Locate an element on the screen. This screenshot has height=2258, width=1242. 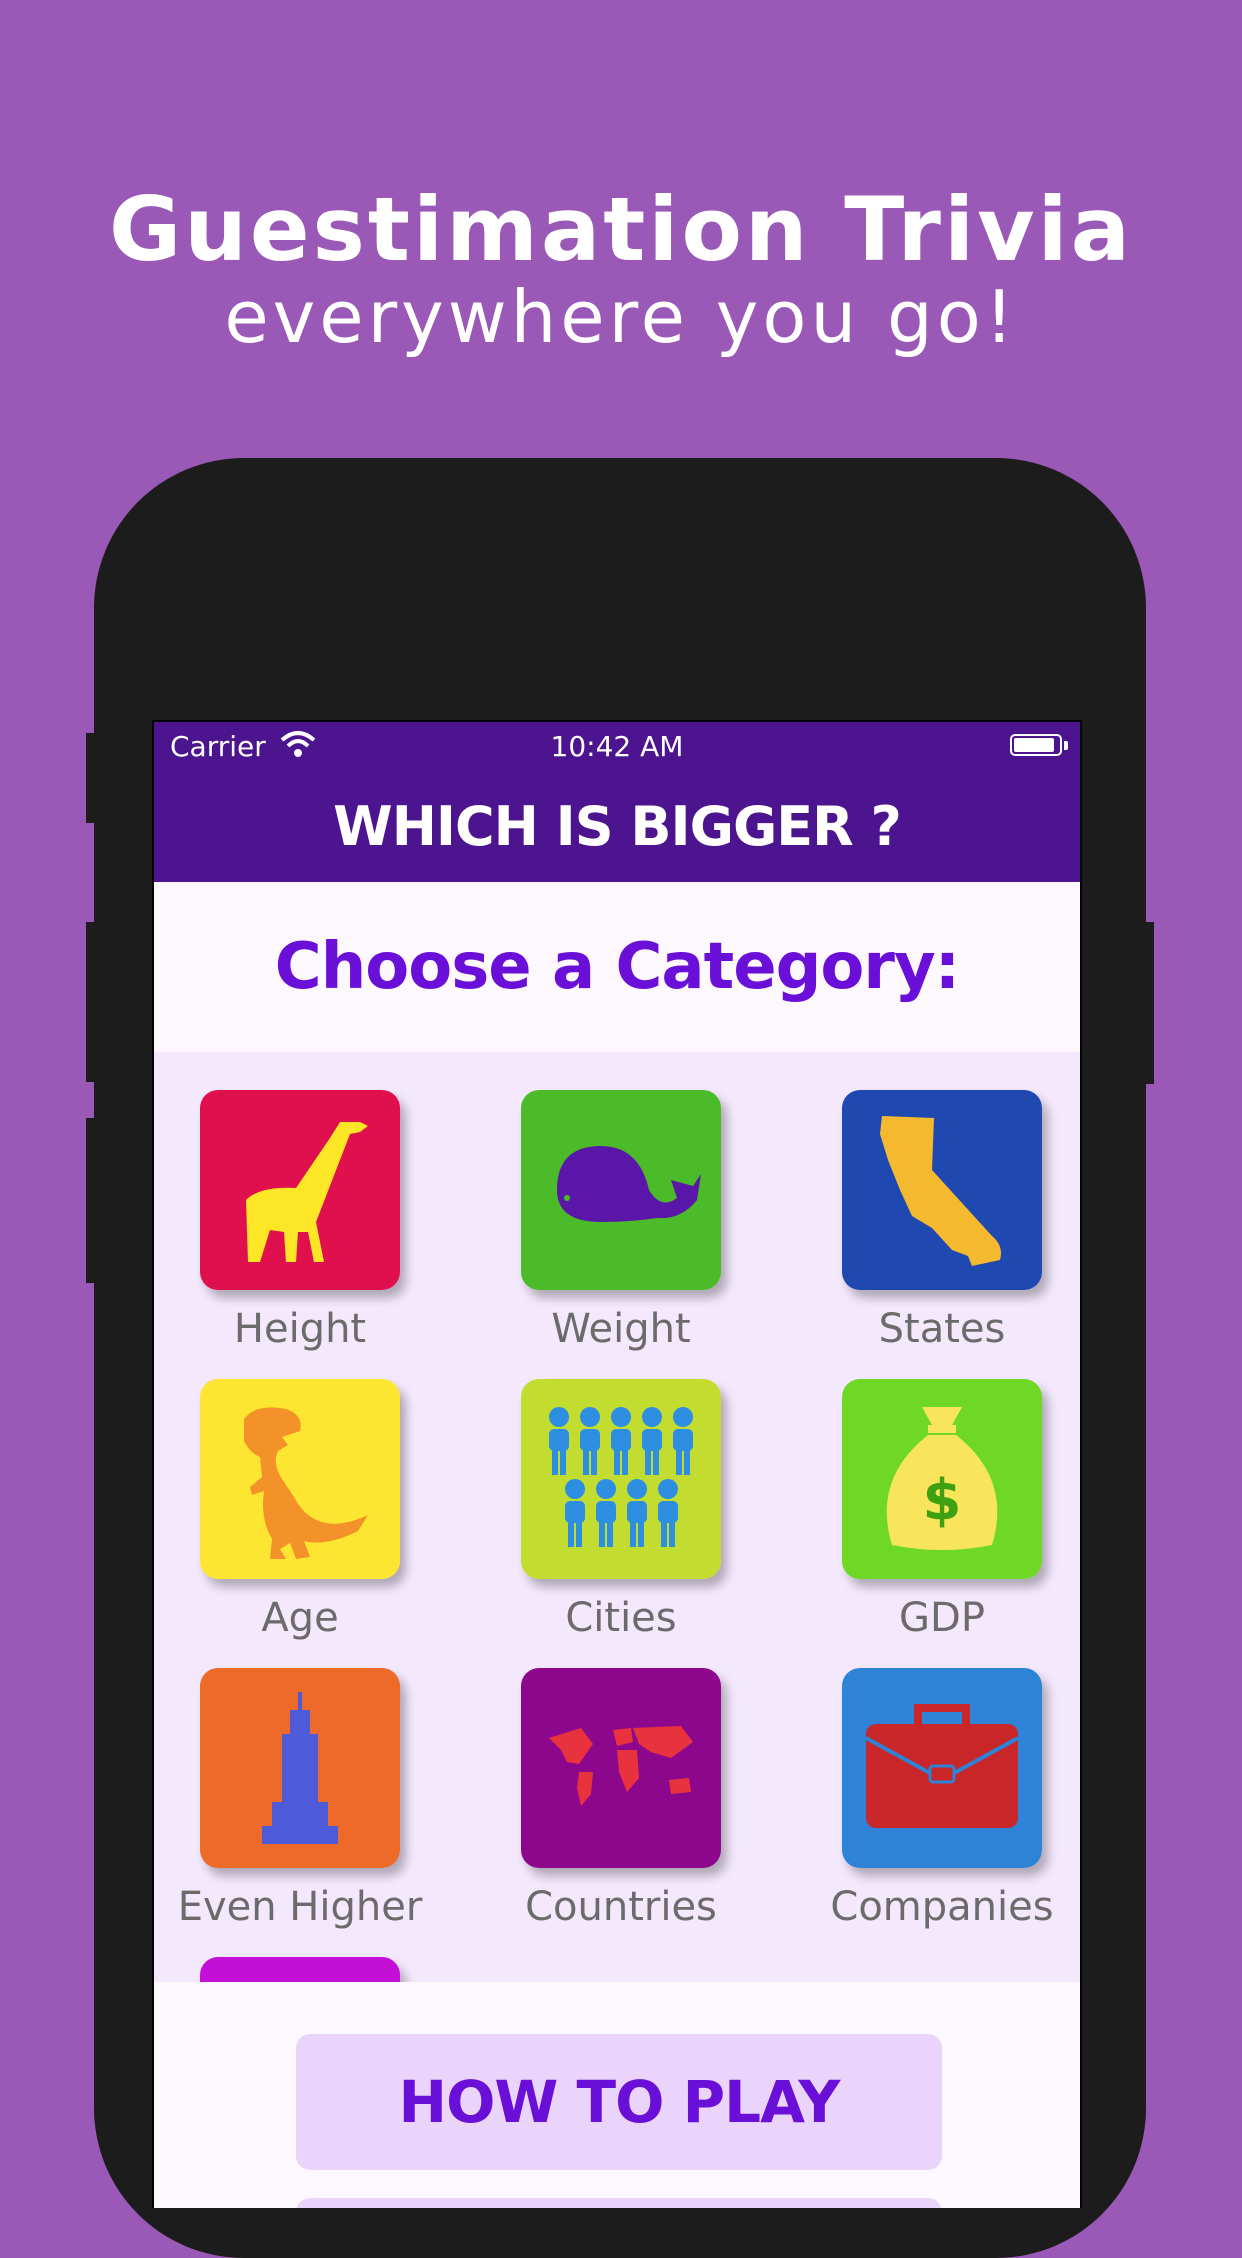
status-bar: Carrier 10:42 AM is located at coordinates (617, 747).